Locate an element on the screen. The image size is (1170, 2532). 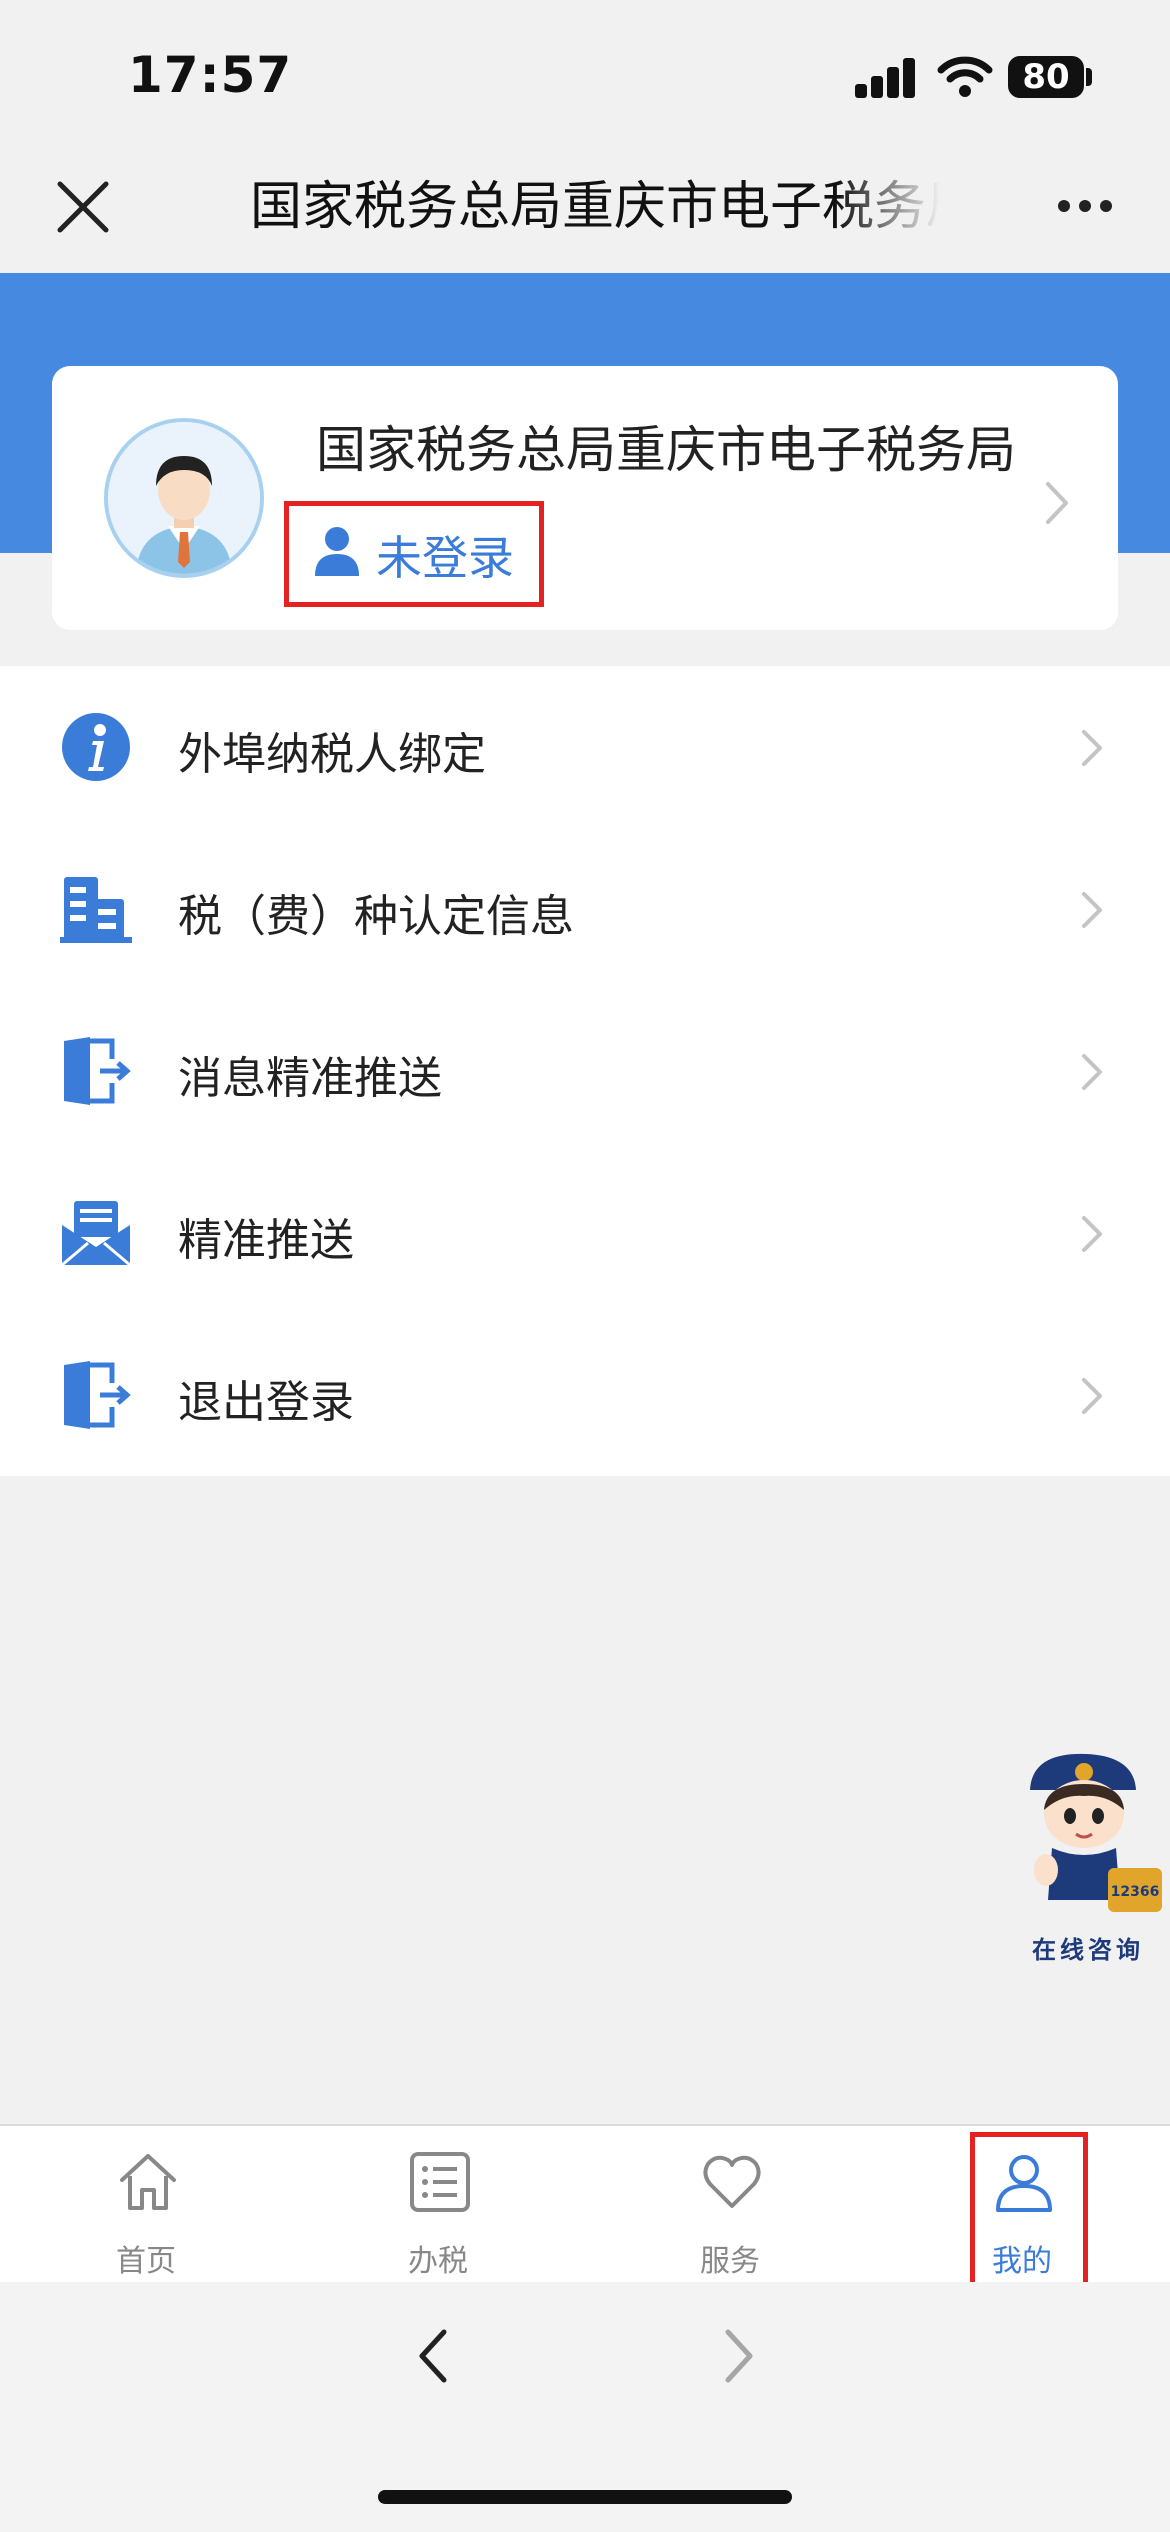
menu-item-precise-push: 精准推送 is located at coordinates (585, 1233).